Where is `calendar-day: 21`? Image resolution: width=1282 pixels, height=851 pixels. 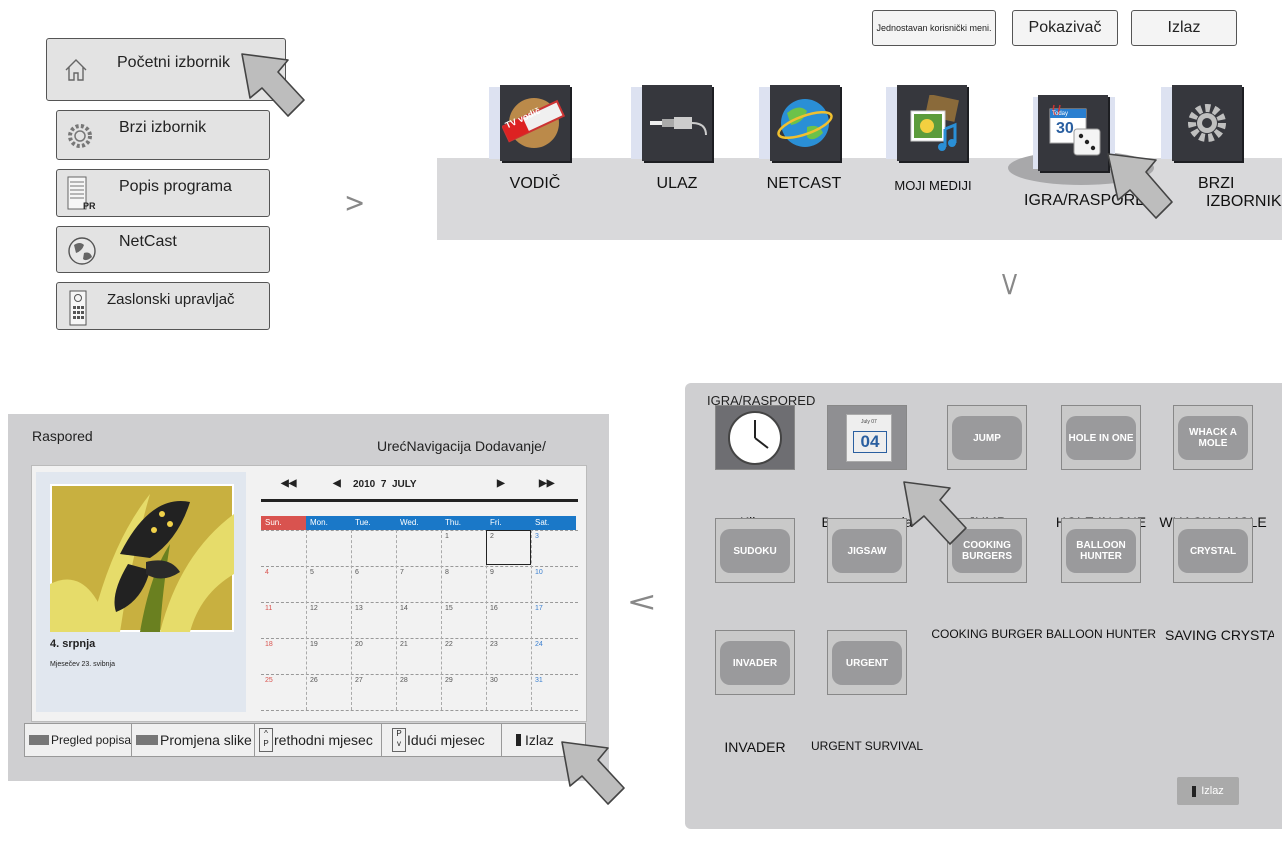 calendar-day: 21 is located at coordinates (404, 644).